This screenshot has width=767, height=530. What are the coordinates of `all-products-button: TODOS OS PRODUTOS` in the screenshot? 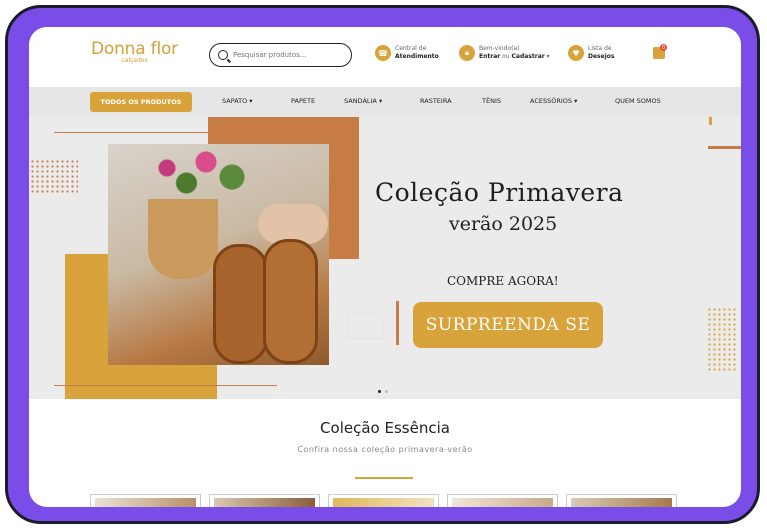 It's located at (141, 102).